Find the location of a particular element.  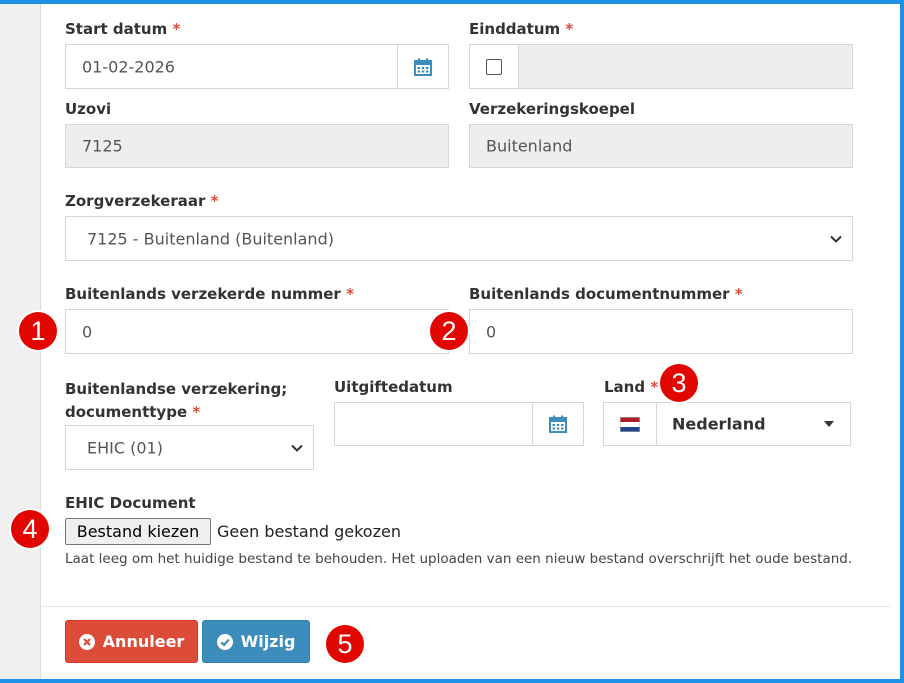

umbrella-value: Buitenland is located at coordinates (529, 146).